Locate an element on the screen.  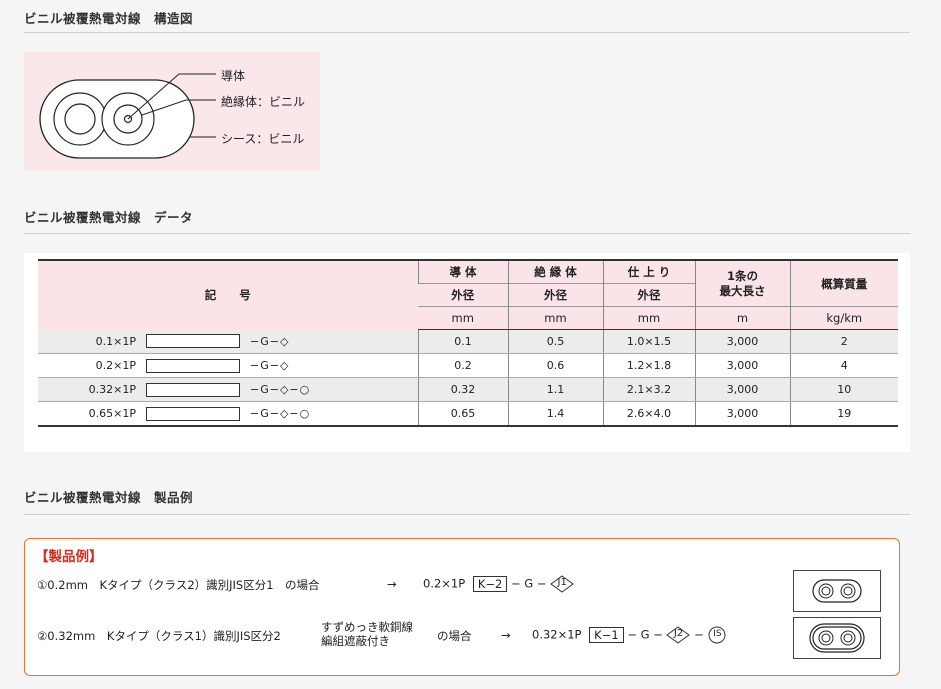
example-2-arrow: → is located at coordinates (506, 635).